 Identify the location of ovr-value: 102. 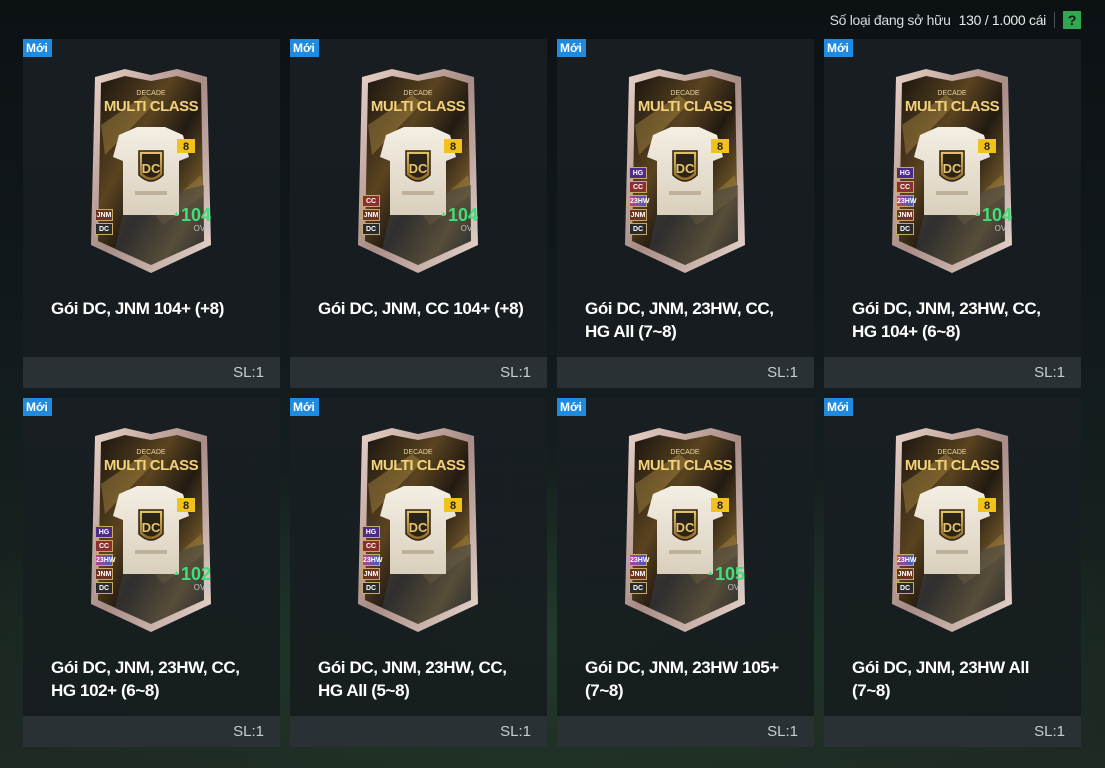
(192, 574).